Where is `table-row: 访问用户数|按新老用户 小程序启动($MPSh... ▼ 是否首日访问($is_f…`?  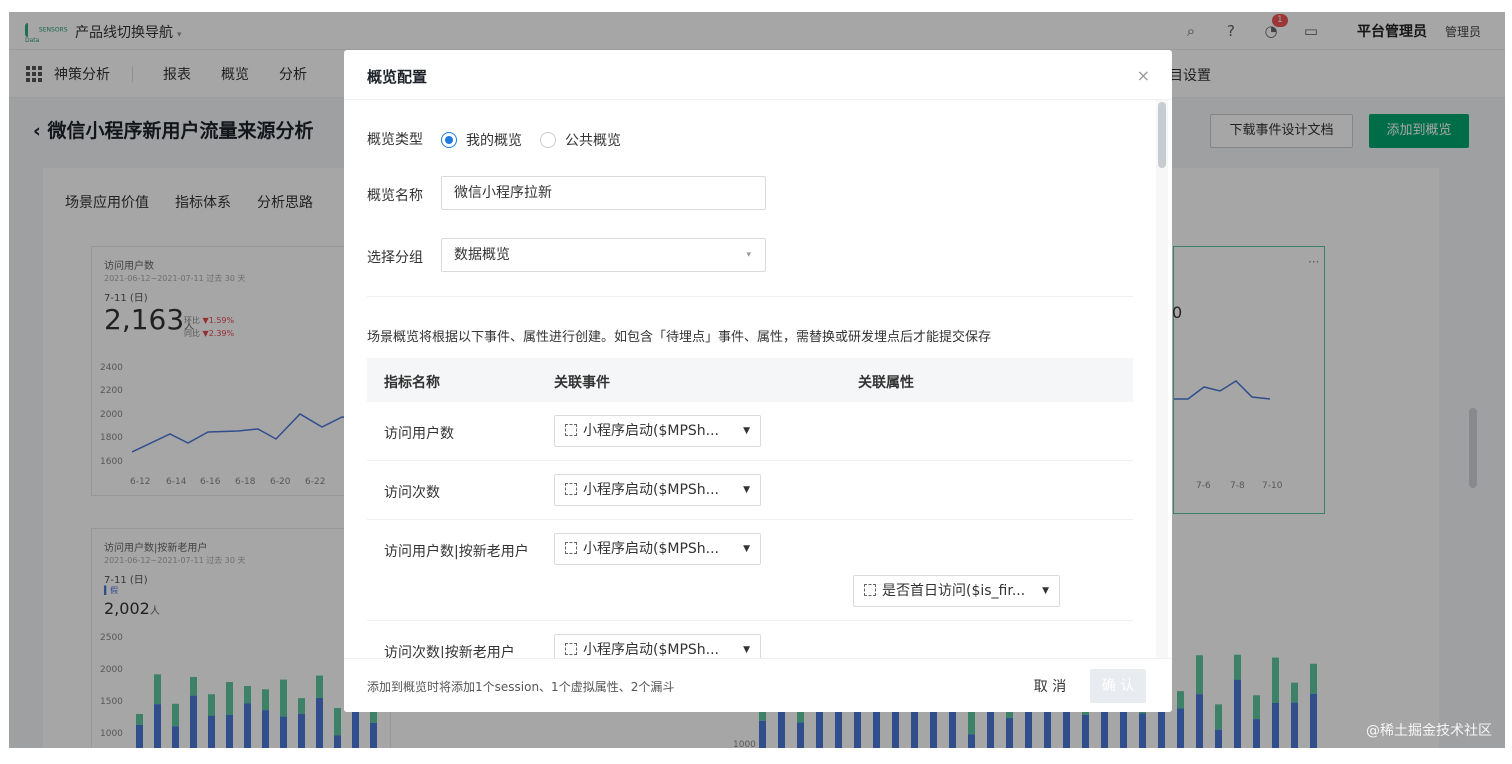 table-row: 访问用户数|按新老用户 小程序启动($MPSh... ▼ 是否首日访问($is_f… is located at coordinates (750, 570).